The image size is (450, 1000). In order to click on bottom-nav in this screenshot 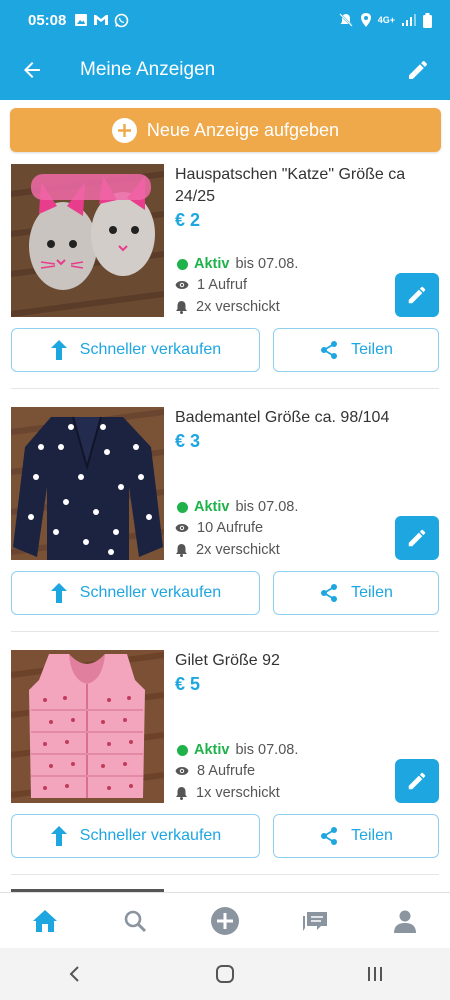, I will do `click(225, 920)`.